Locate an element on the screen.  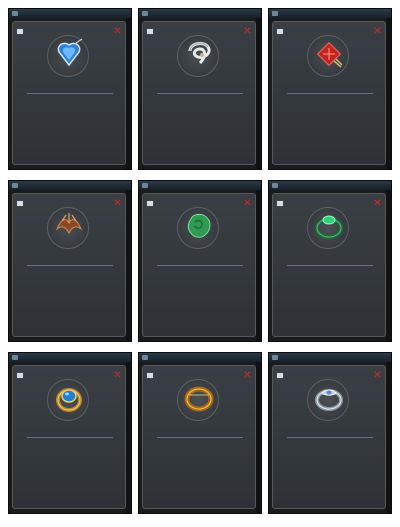
red-knot-charm-icon is located at coordinates (329, 54).